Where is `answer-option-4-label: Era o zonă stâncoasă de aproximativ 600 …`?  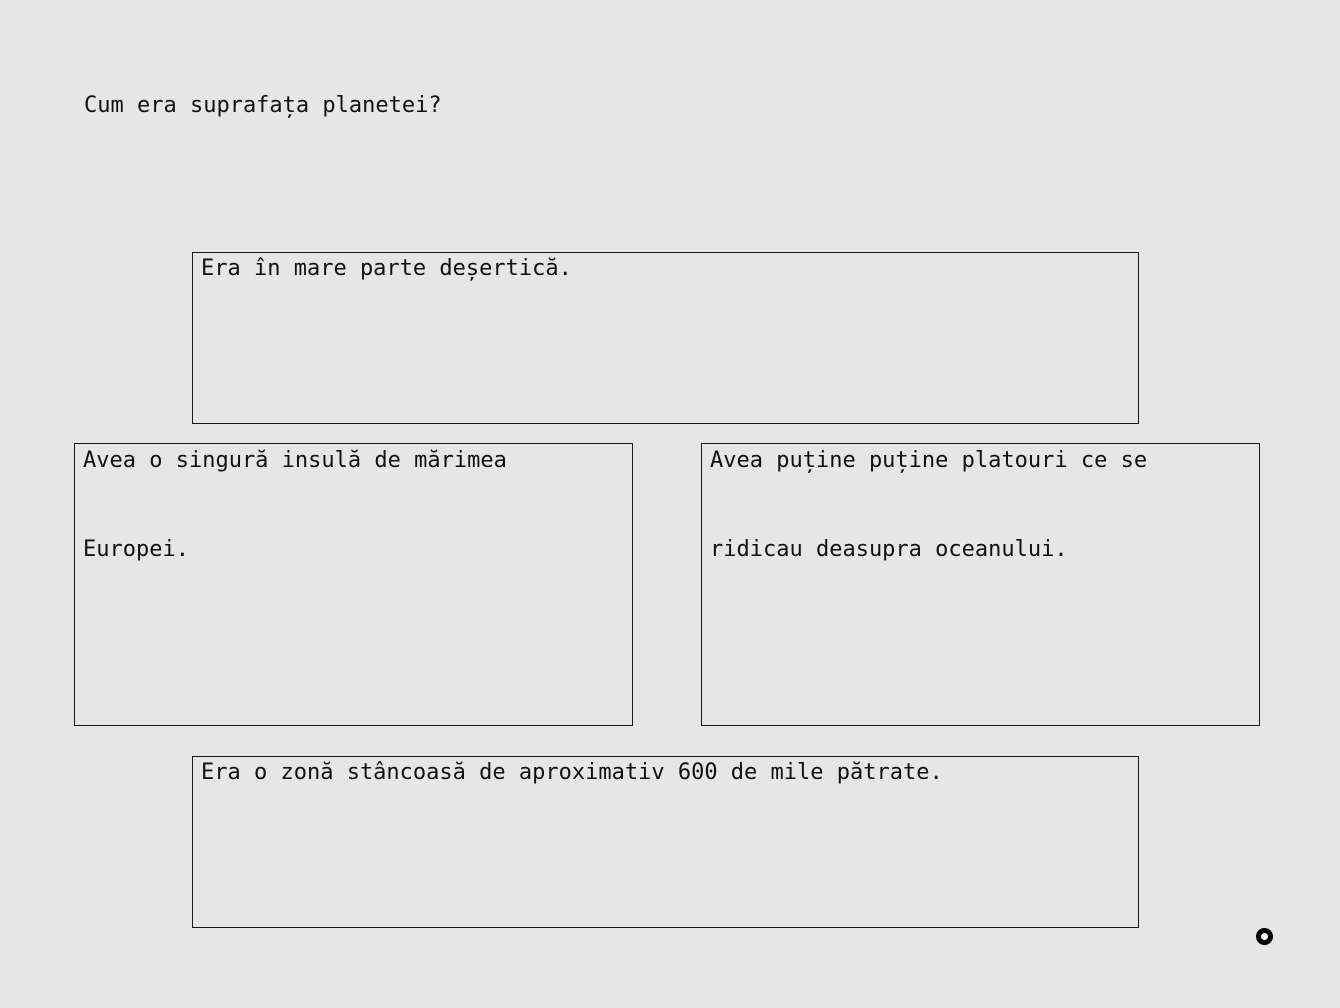
answer-option-4-label: Era o zonă stâncoasă de aproximativ 600 … is located at coordinates (572, 772).